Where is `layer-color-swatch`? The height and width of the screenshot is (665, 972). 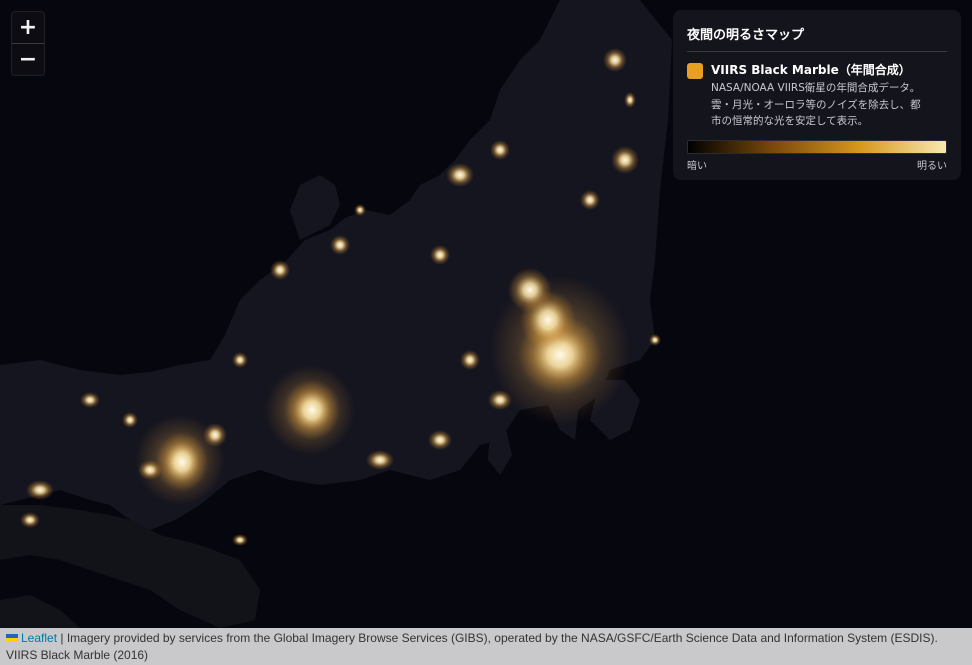 layer-color-swatch is located at coordinates (695, 71).